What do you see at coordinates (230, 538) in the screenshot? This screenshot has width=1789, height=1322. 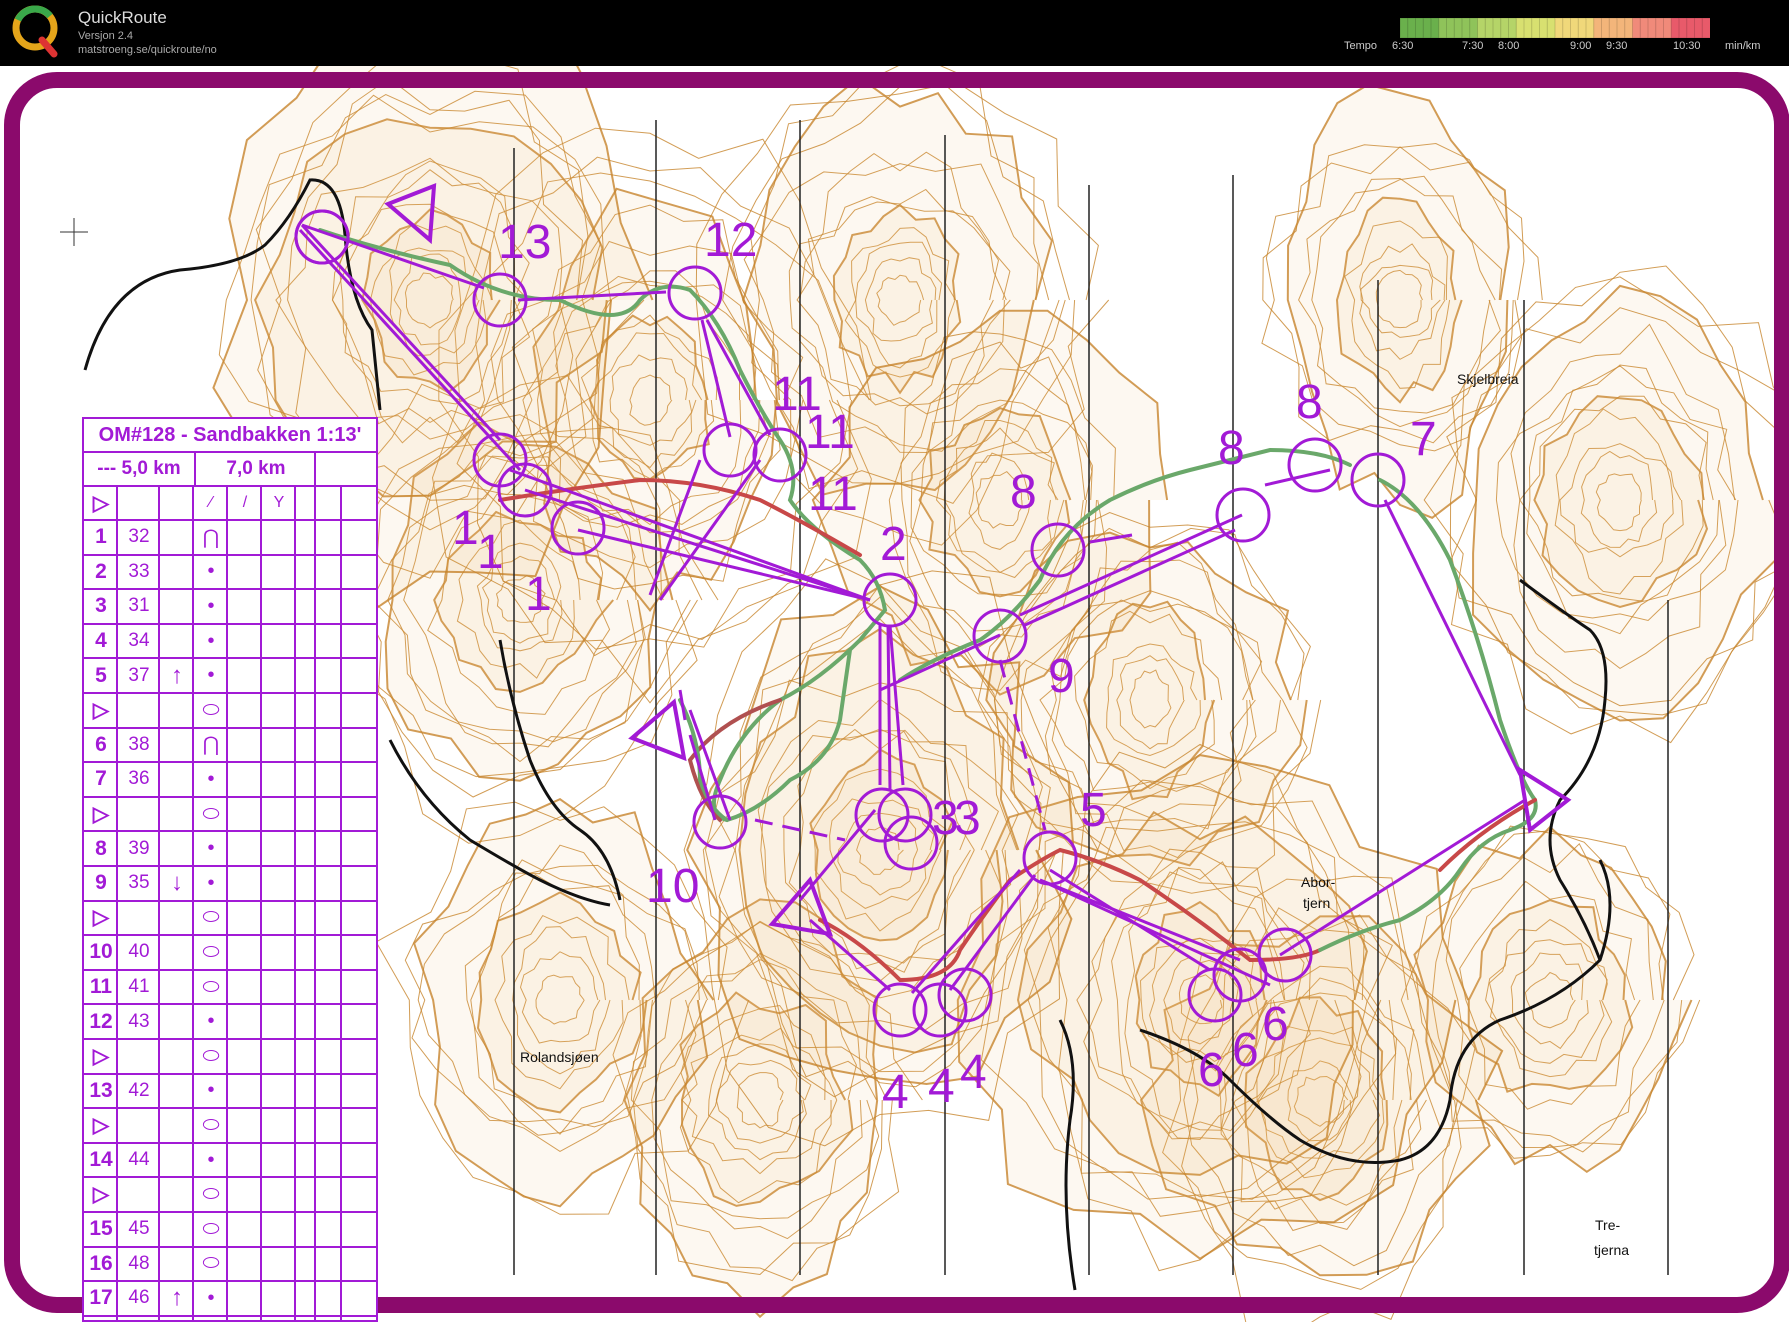 I see `control-description-row: 1 32 ⋂` at bounding box center [230, 538].